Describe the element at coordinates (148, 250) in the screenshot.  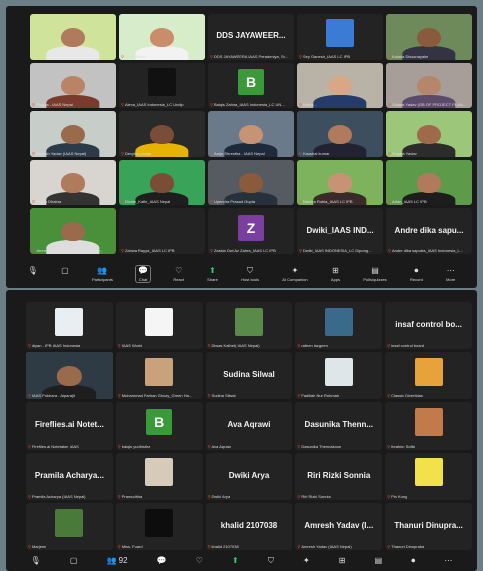
I see `participant-name-label: ⚲Zahwa Rayya_IAAS LC IPB` at that location.